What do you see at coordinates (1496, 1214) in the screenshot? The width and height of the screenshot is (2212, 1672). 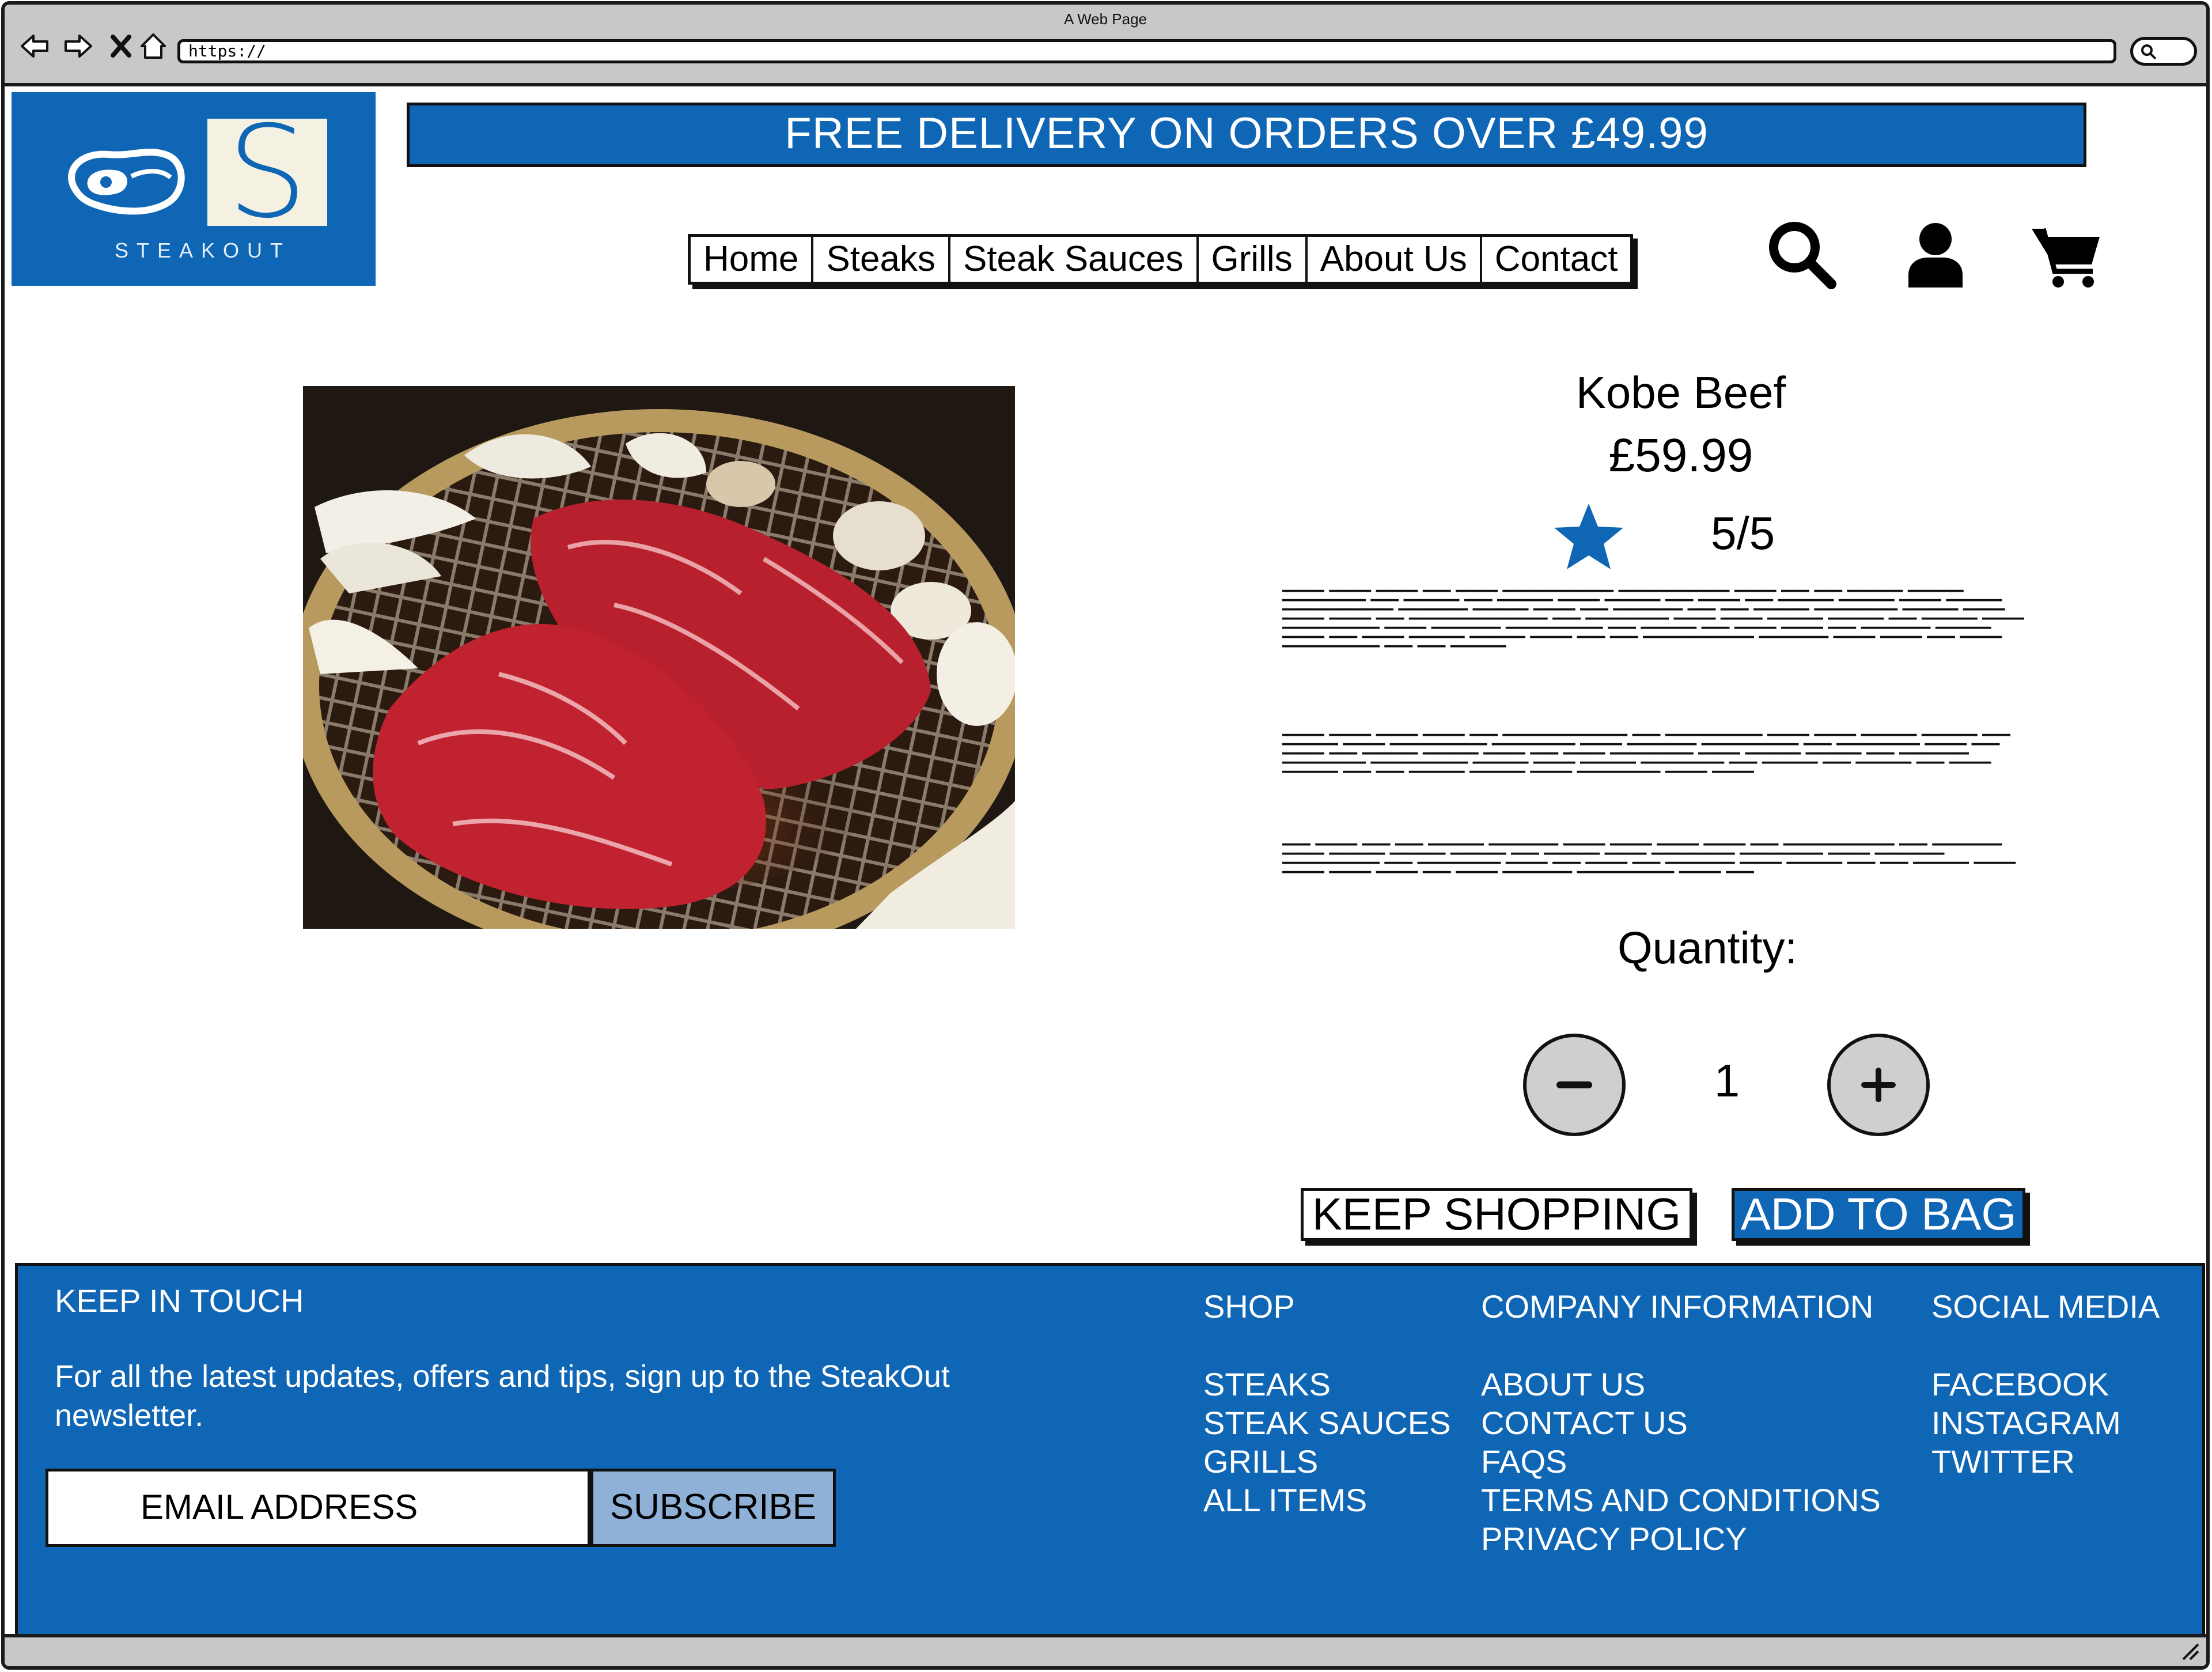 I see `keep-shopping-button: KEEP SHOPPING` at bounding box center [1496, 1214].